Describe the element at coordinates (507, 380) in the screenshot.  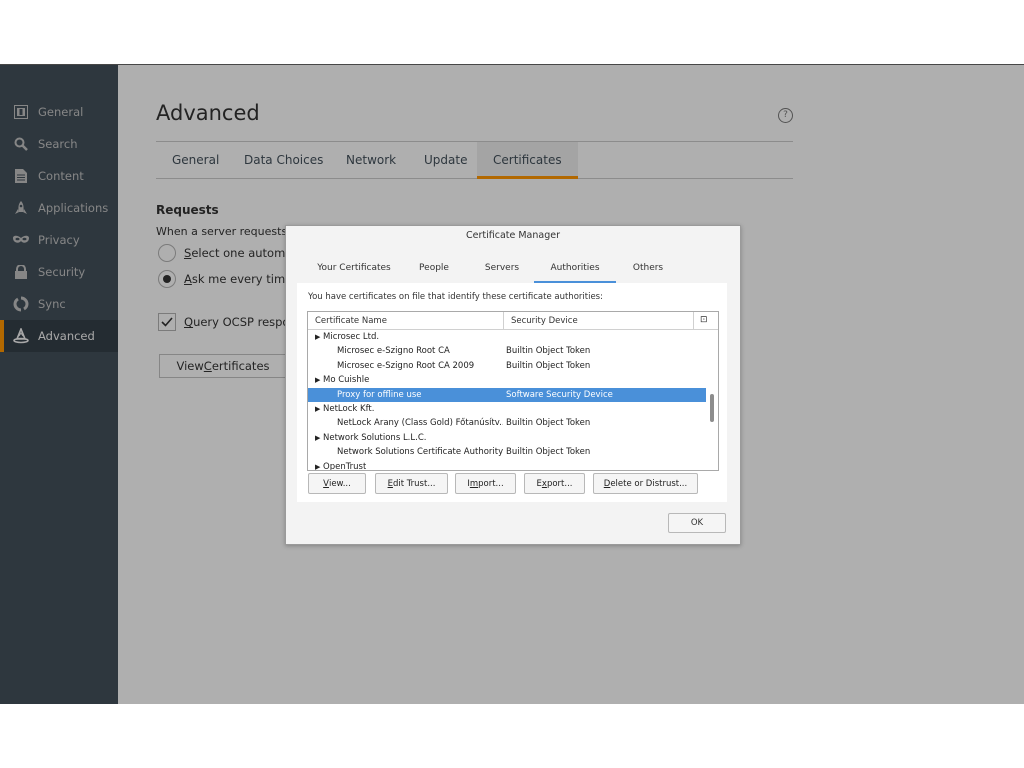
I see `tree-group-row: ▶ Mo Cuishle` at that location.